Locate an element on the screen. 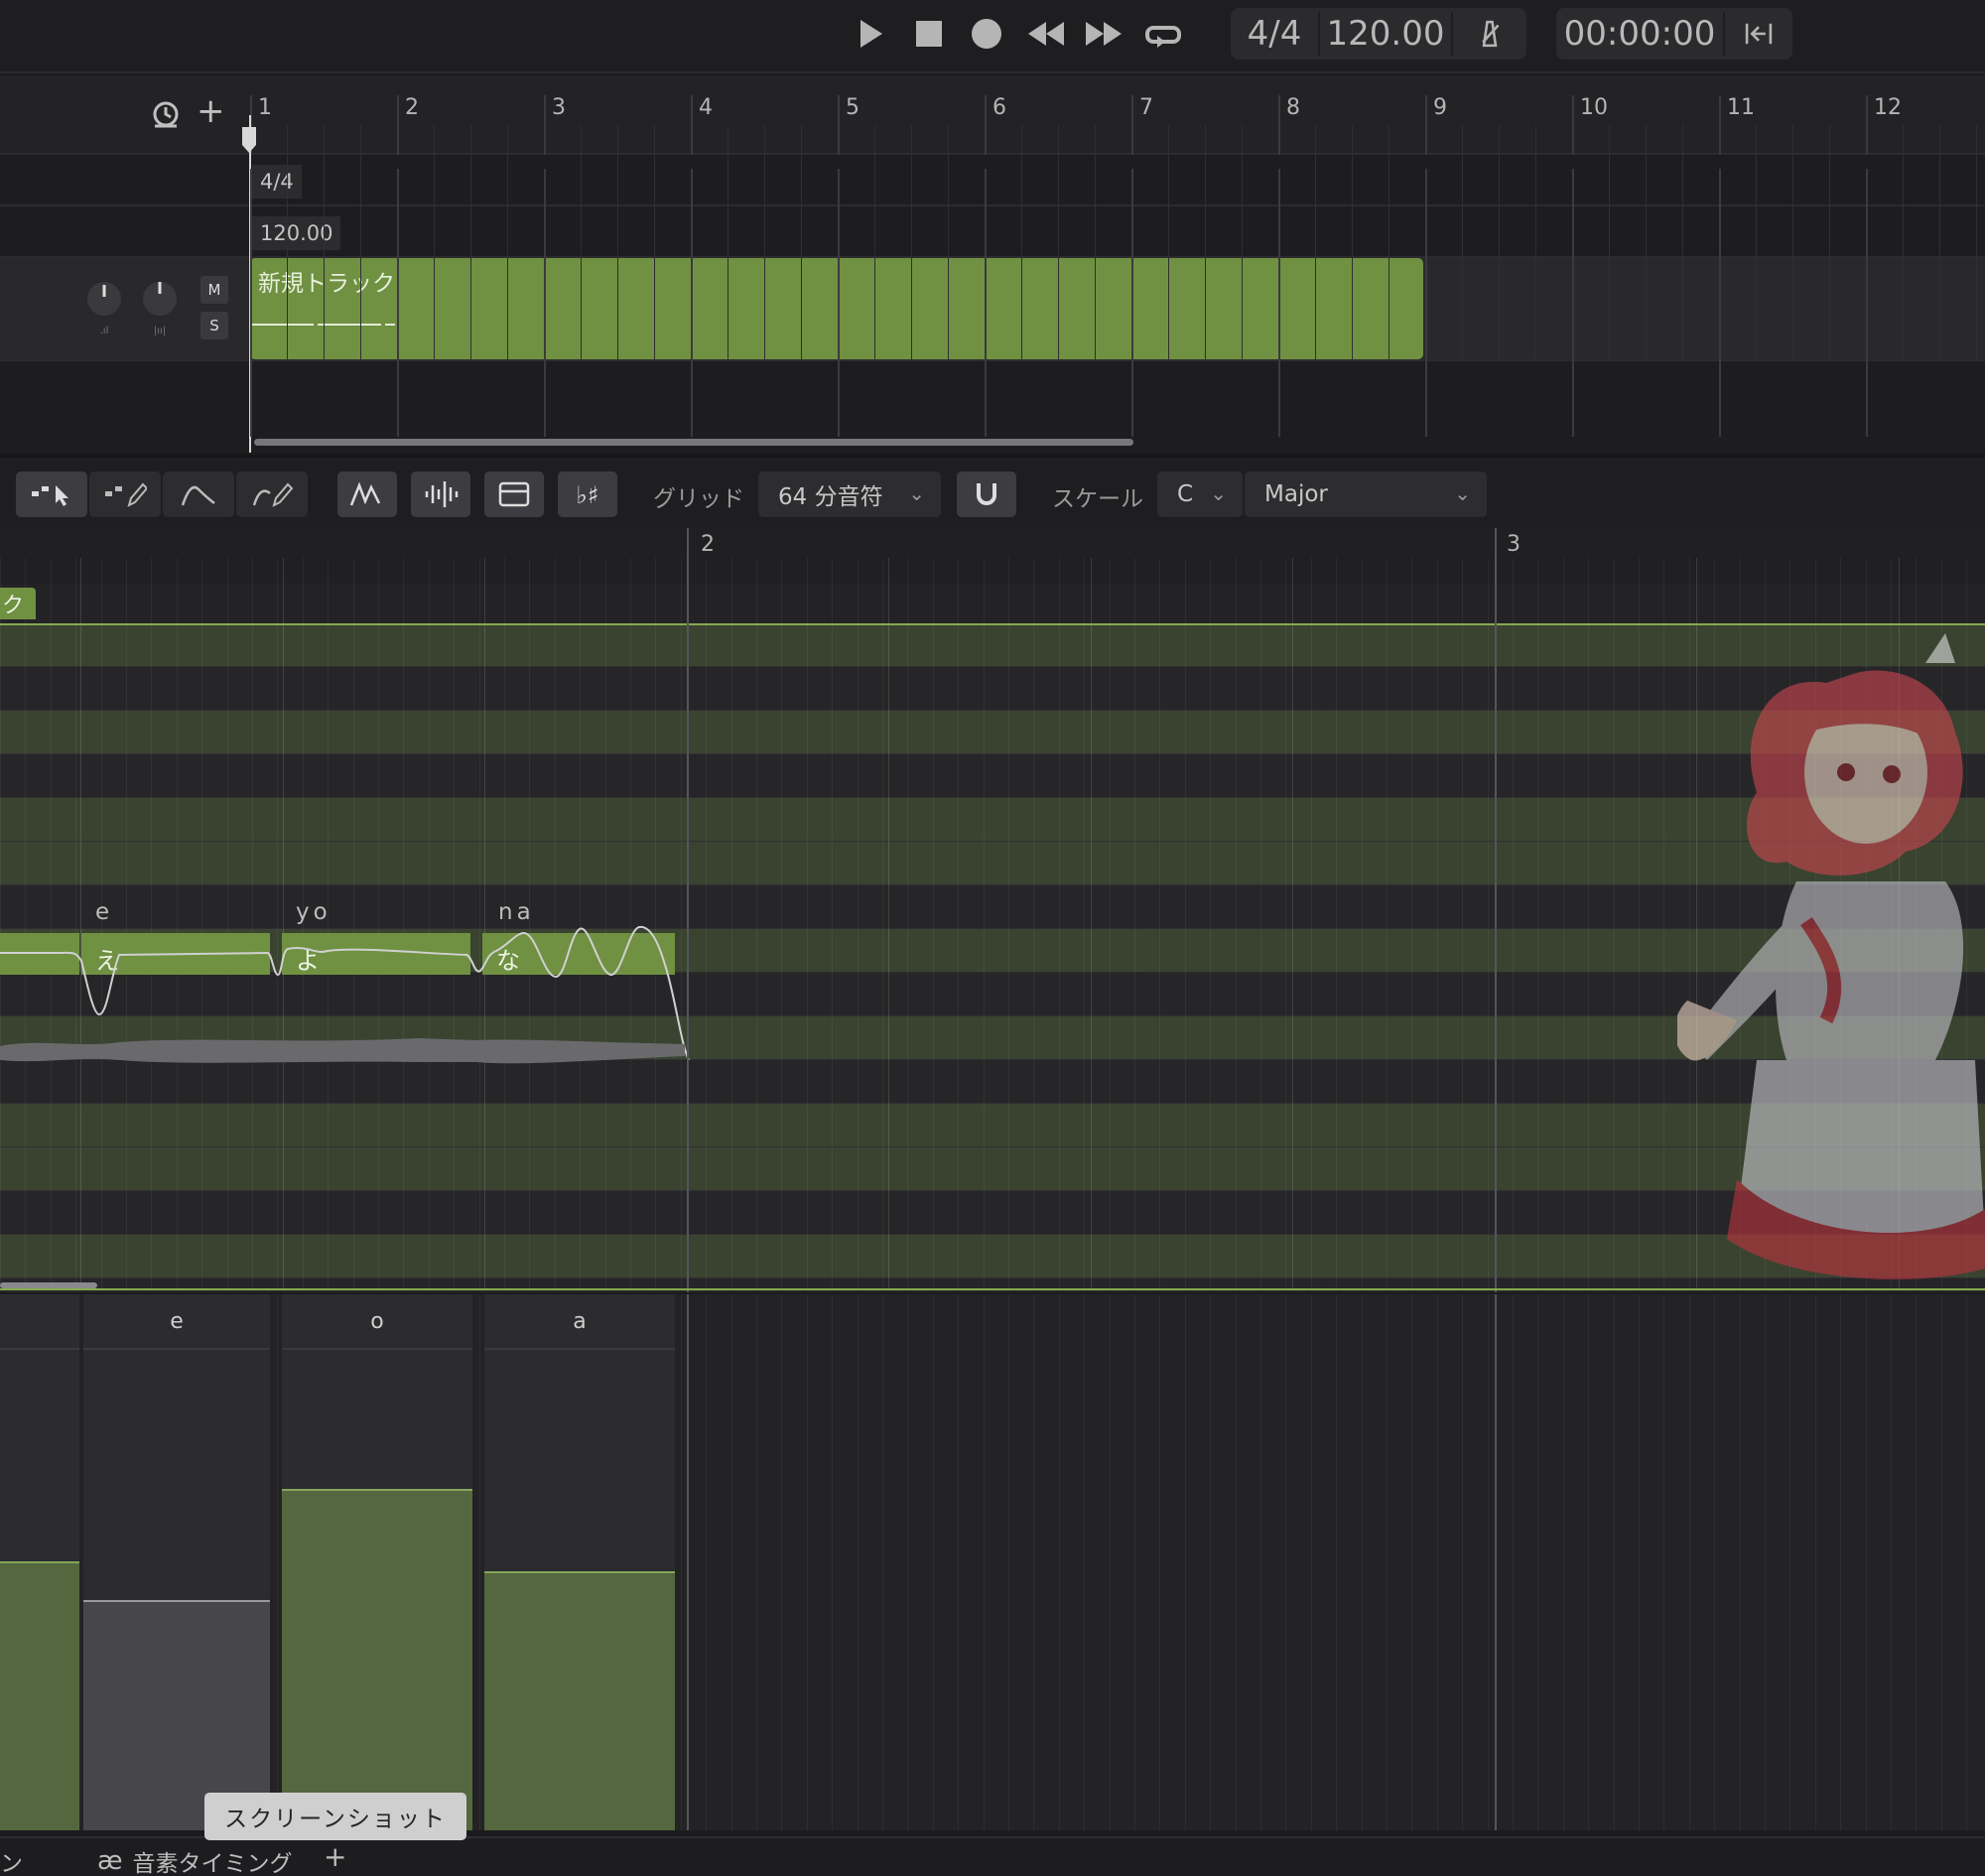 This screenshot has width=1985, height=1876. piano-roll-scrollbar is located at coordinates (48, 1285).